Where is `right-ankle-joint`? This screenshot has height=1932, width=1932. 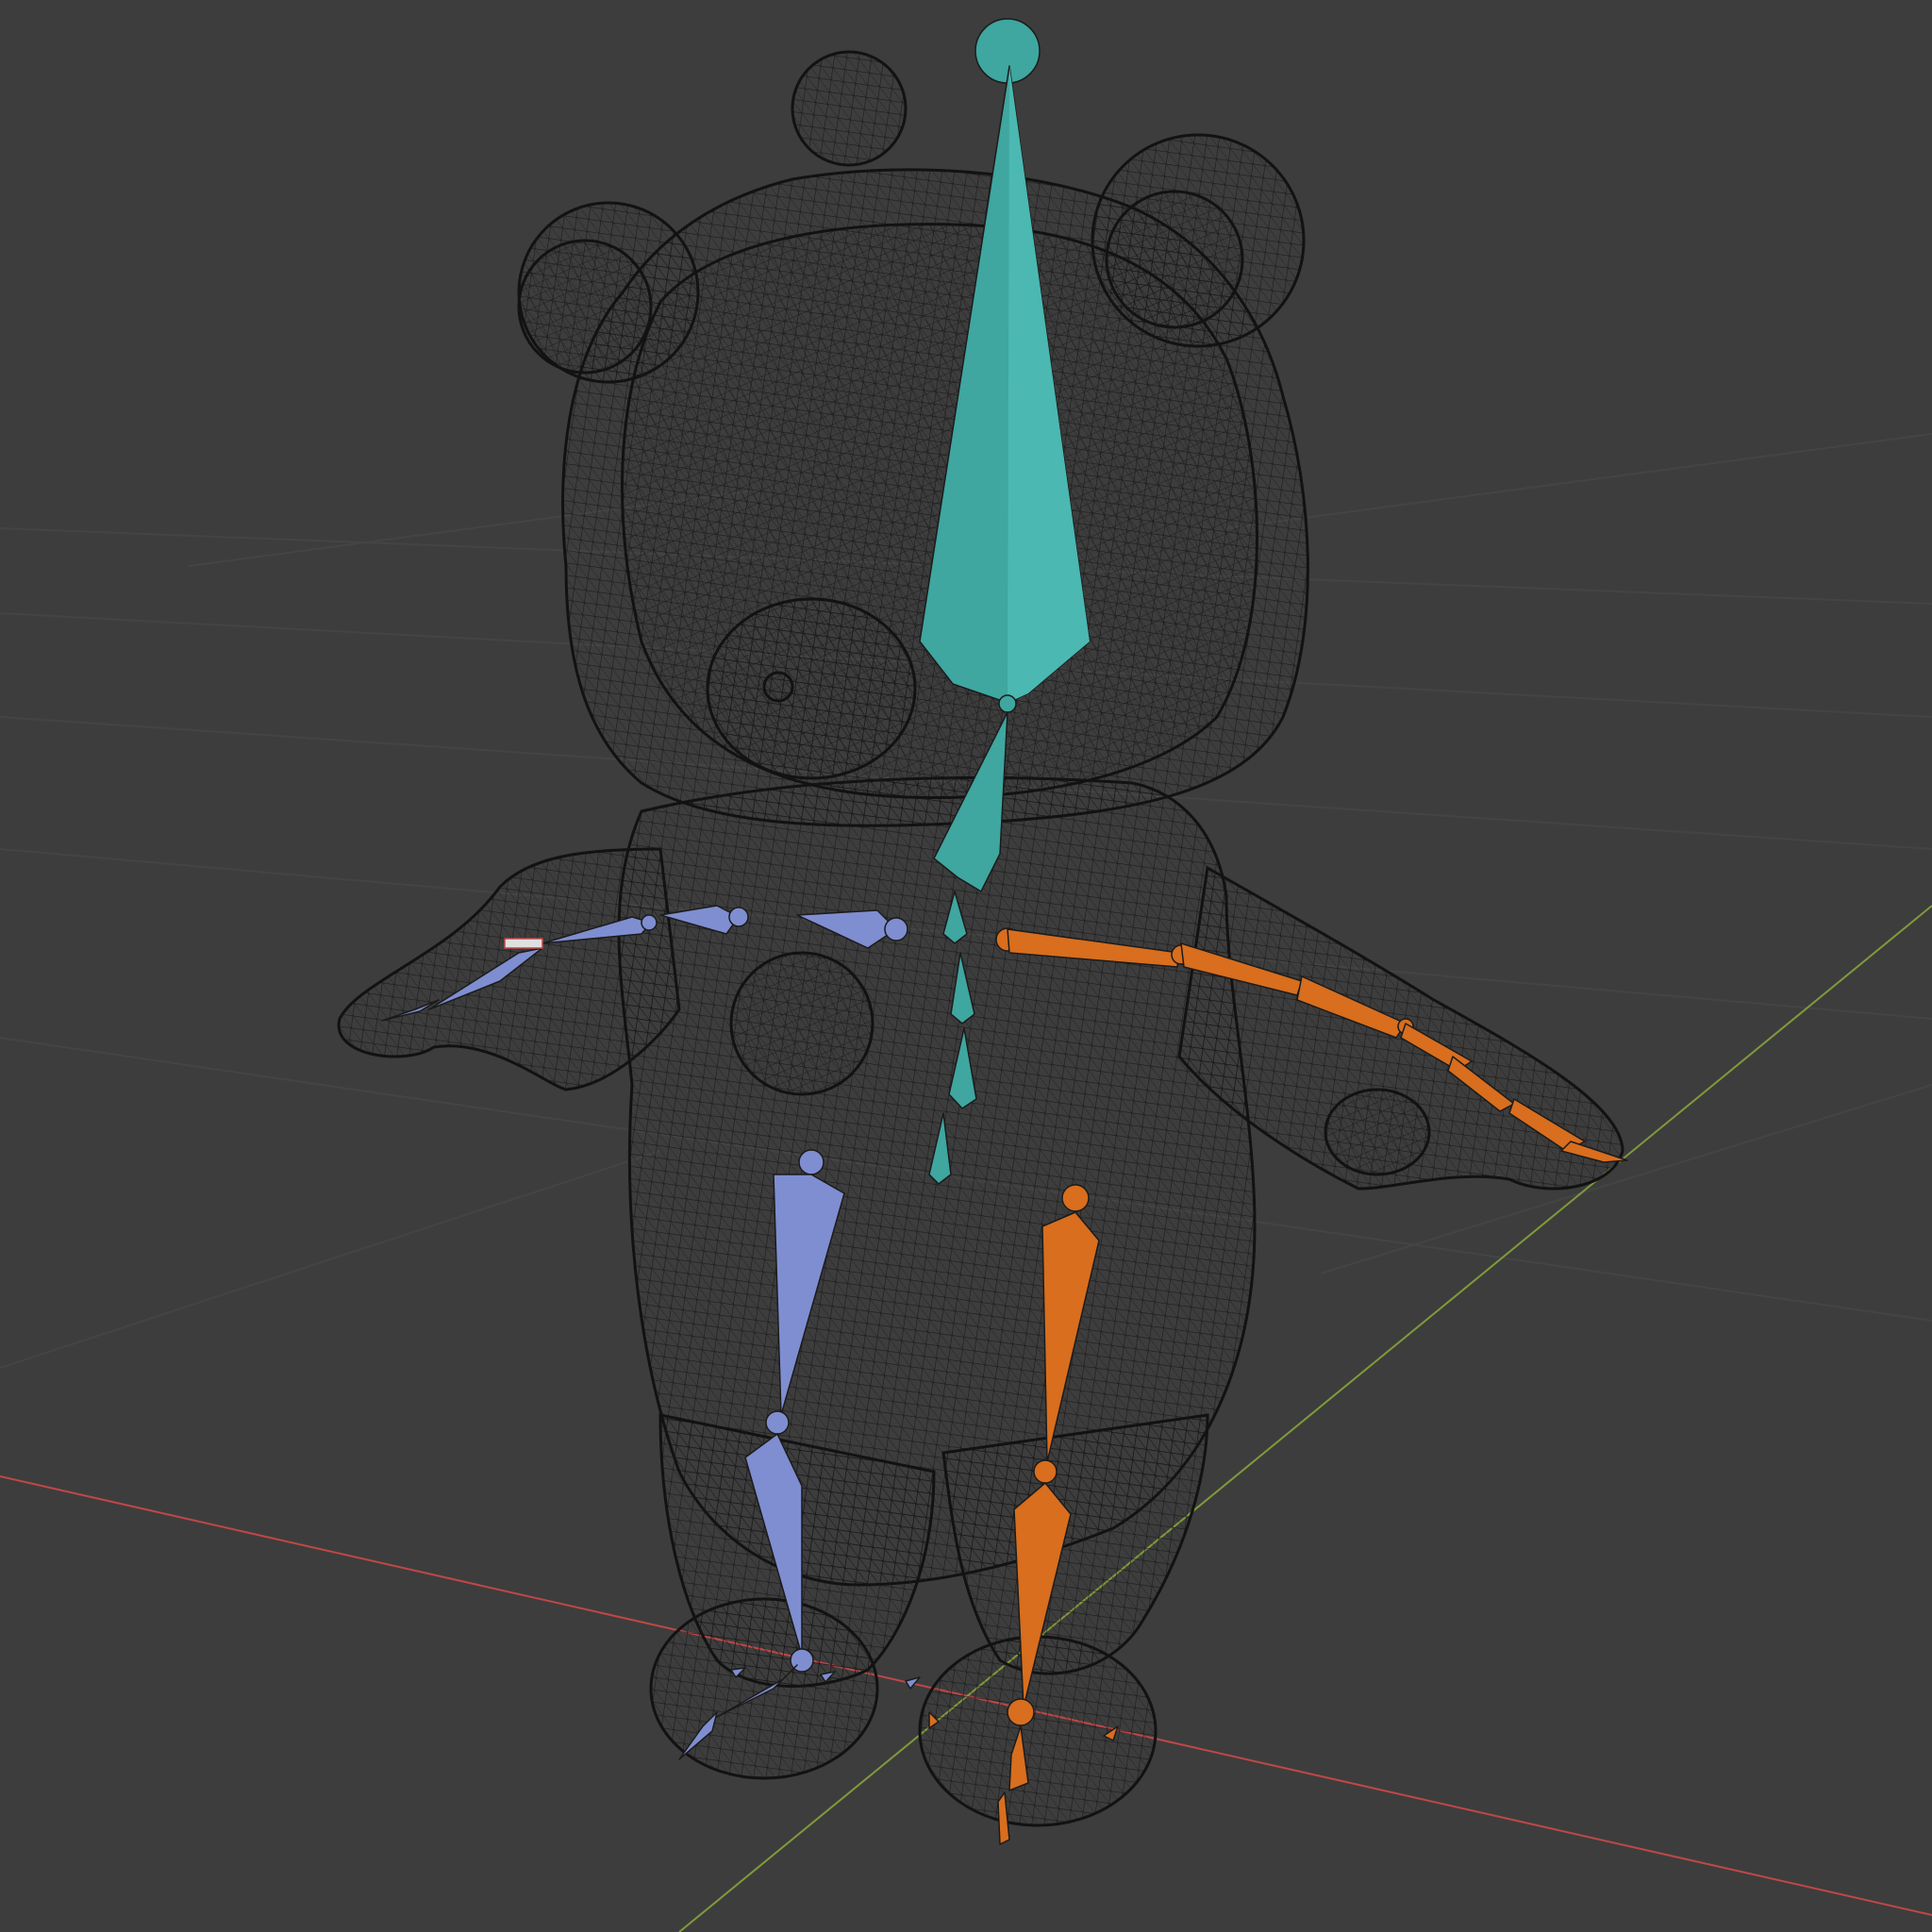 right-ankle-joint is located at coordinates (1021, 1712).